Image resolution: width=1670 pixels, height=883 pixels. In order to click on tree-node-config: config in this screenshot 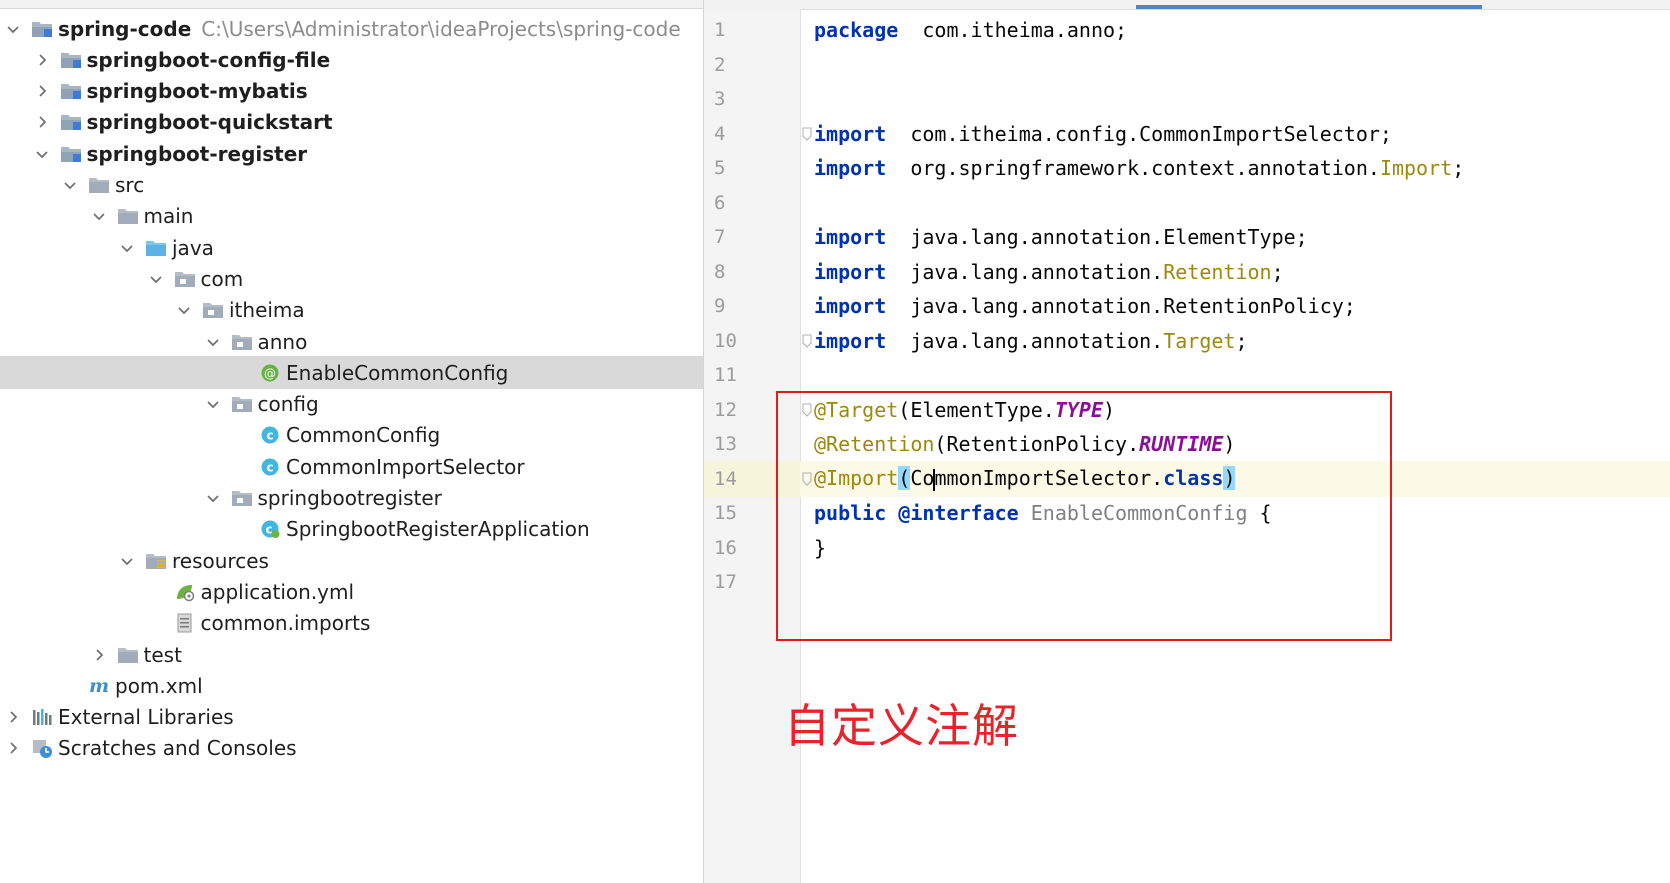, I will do `click(351, 404)`.